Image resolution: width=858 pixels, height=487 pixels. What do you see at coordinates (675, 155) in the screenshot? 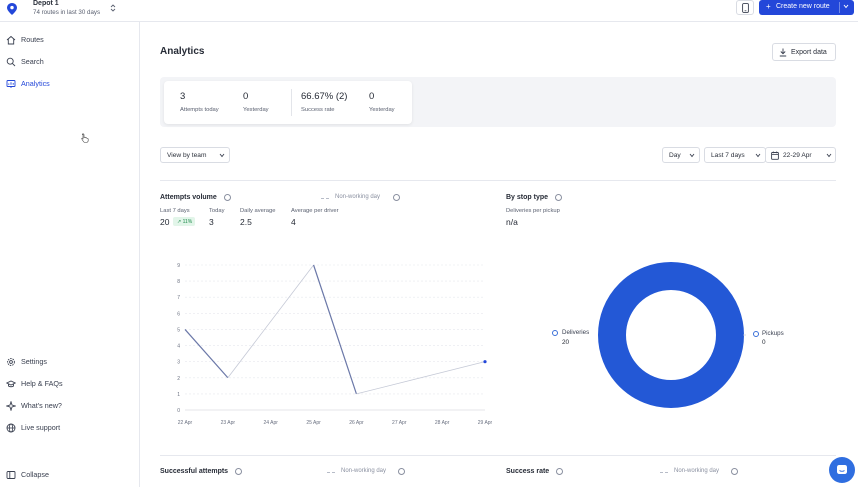
I see `granularity-value: Day` at bounding box center [675, 155].